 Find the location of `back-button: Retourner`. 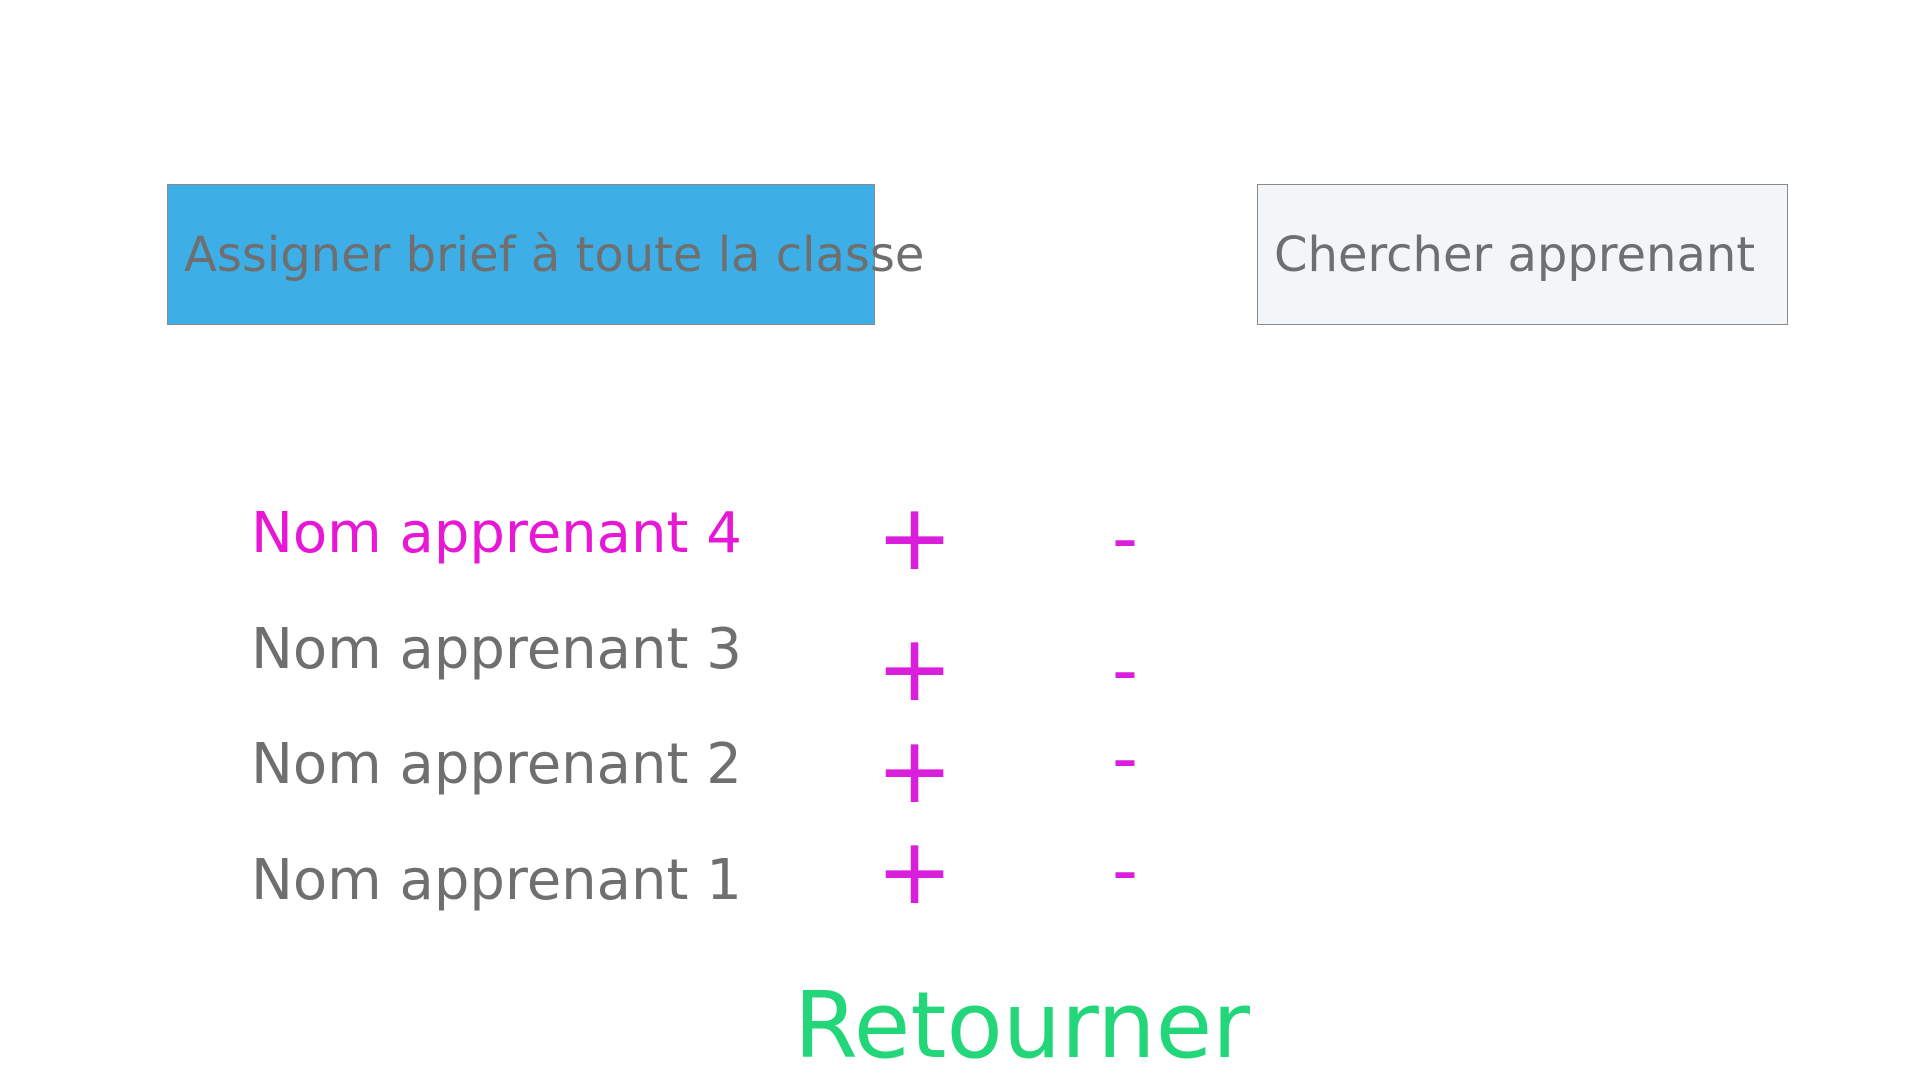

back-button: Retourner is located at coordinates (1022, 1026).